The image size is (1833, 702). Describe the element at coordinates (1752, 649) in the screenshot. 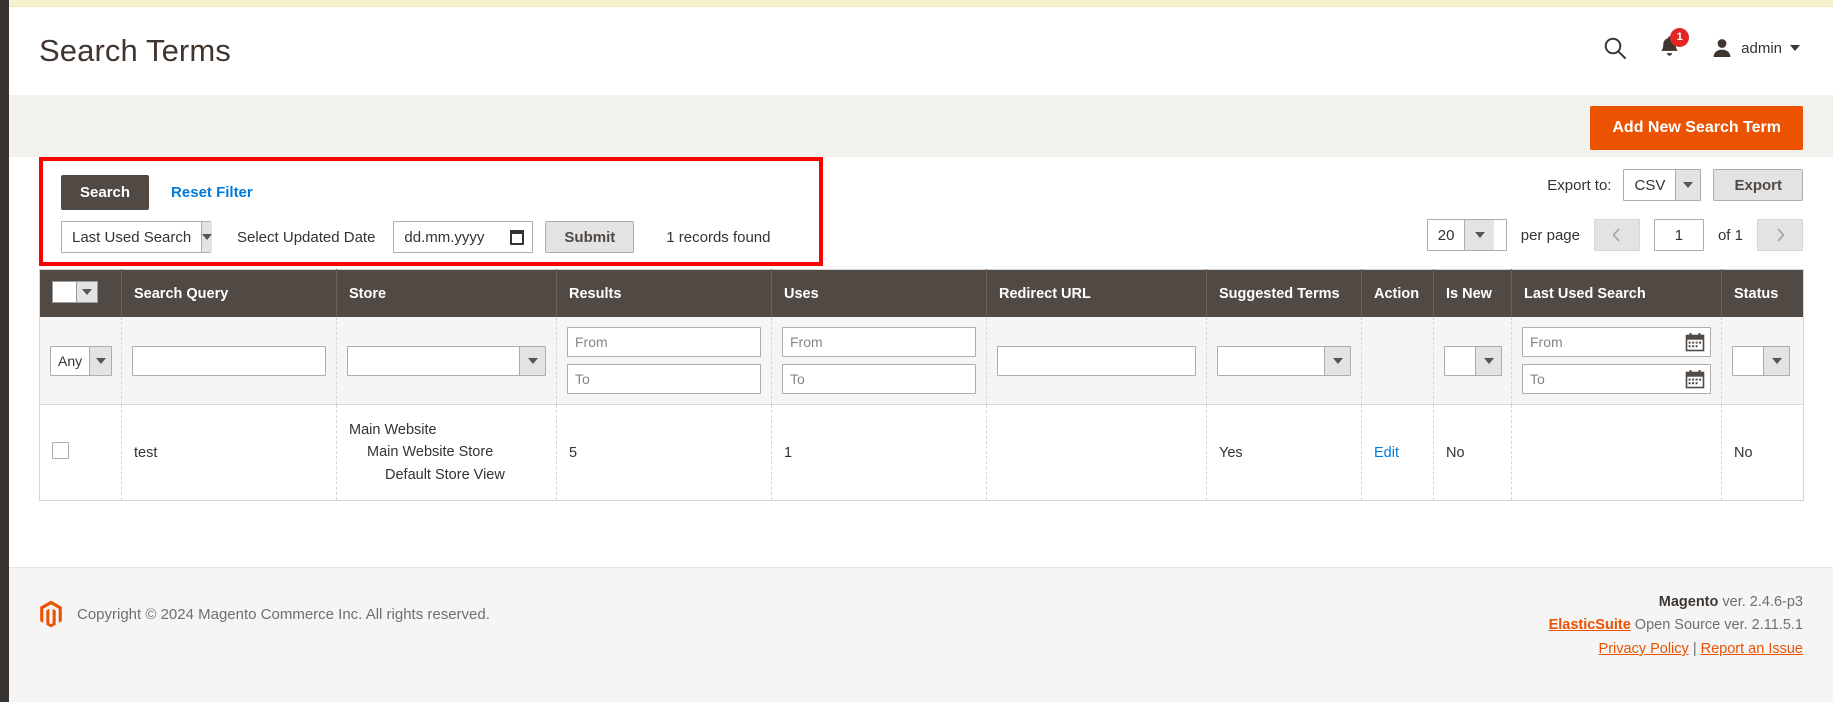

I see `report-issue-link: Report an Issue` at that location.